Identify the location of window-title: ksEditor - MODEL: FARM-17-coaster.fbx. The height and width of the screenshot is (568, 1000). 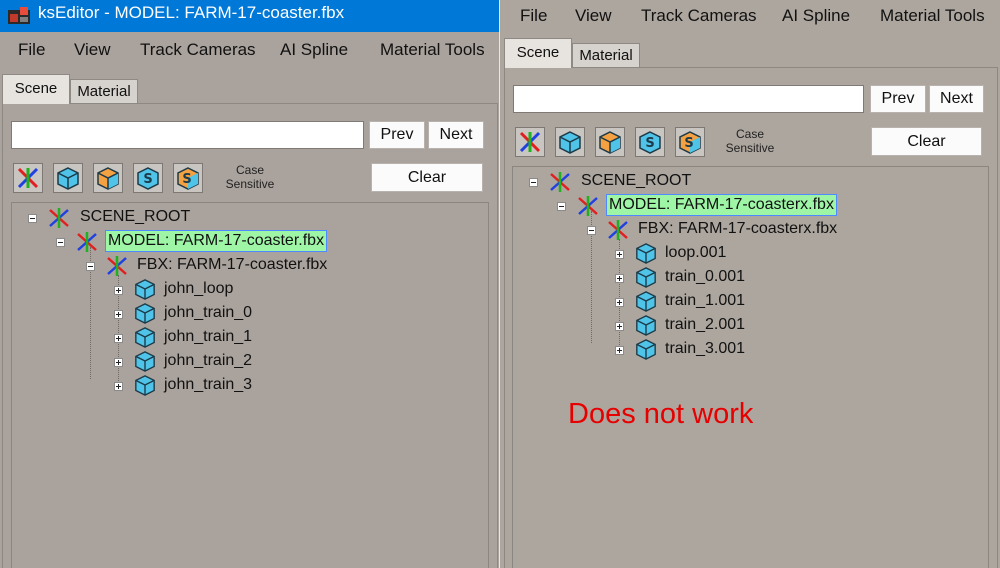
(191, 12).